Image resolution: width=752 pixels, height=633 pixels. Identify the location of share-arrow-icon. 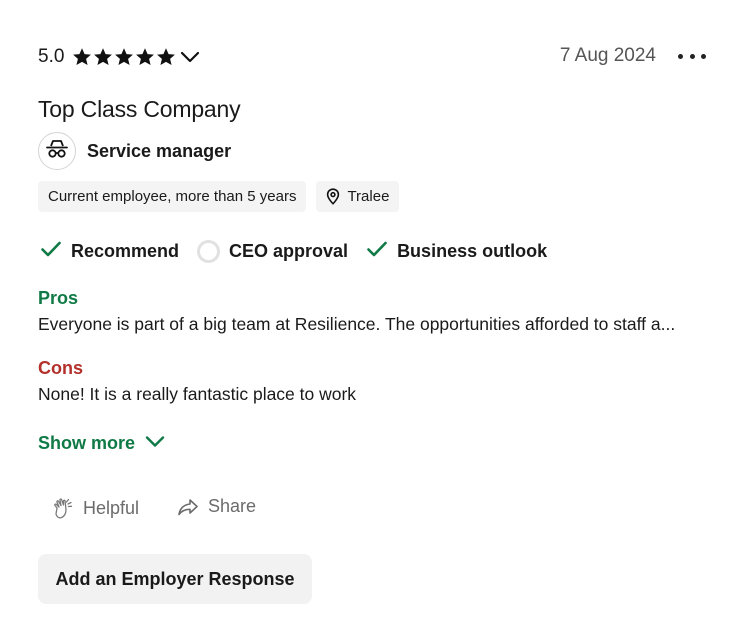
(188, 507).